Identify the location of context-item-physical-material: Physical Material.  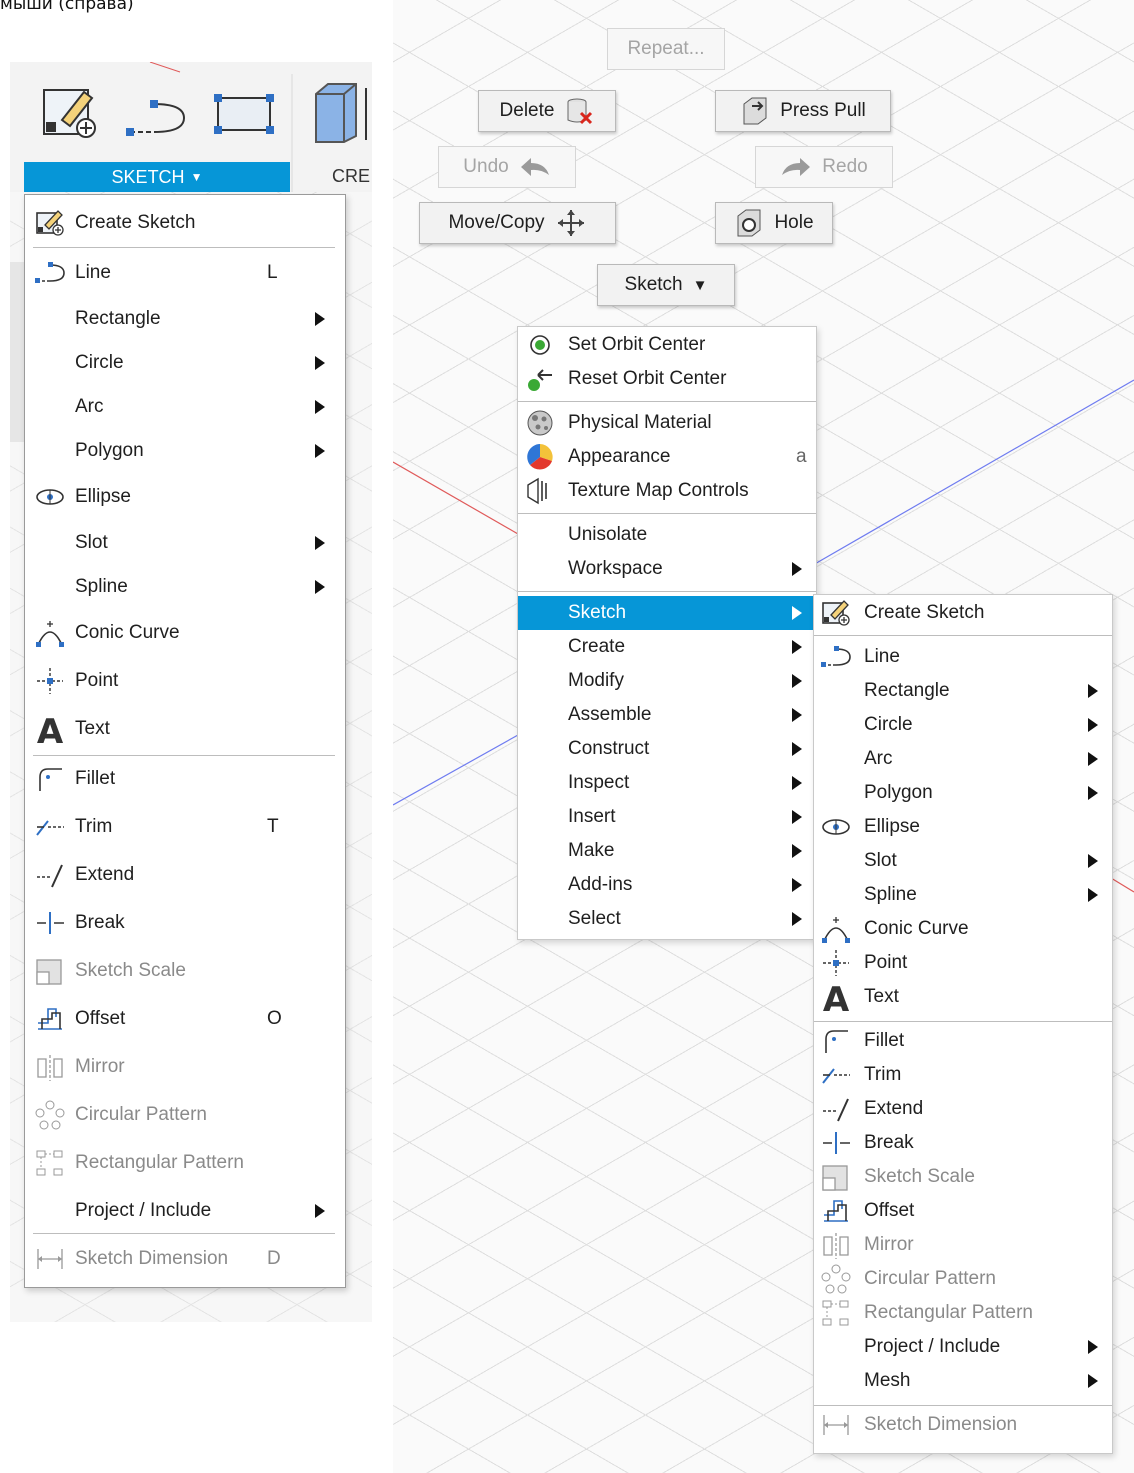
(667, 423).